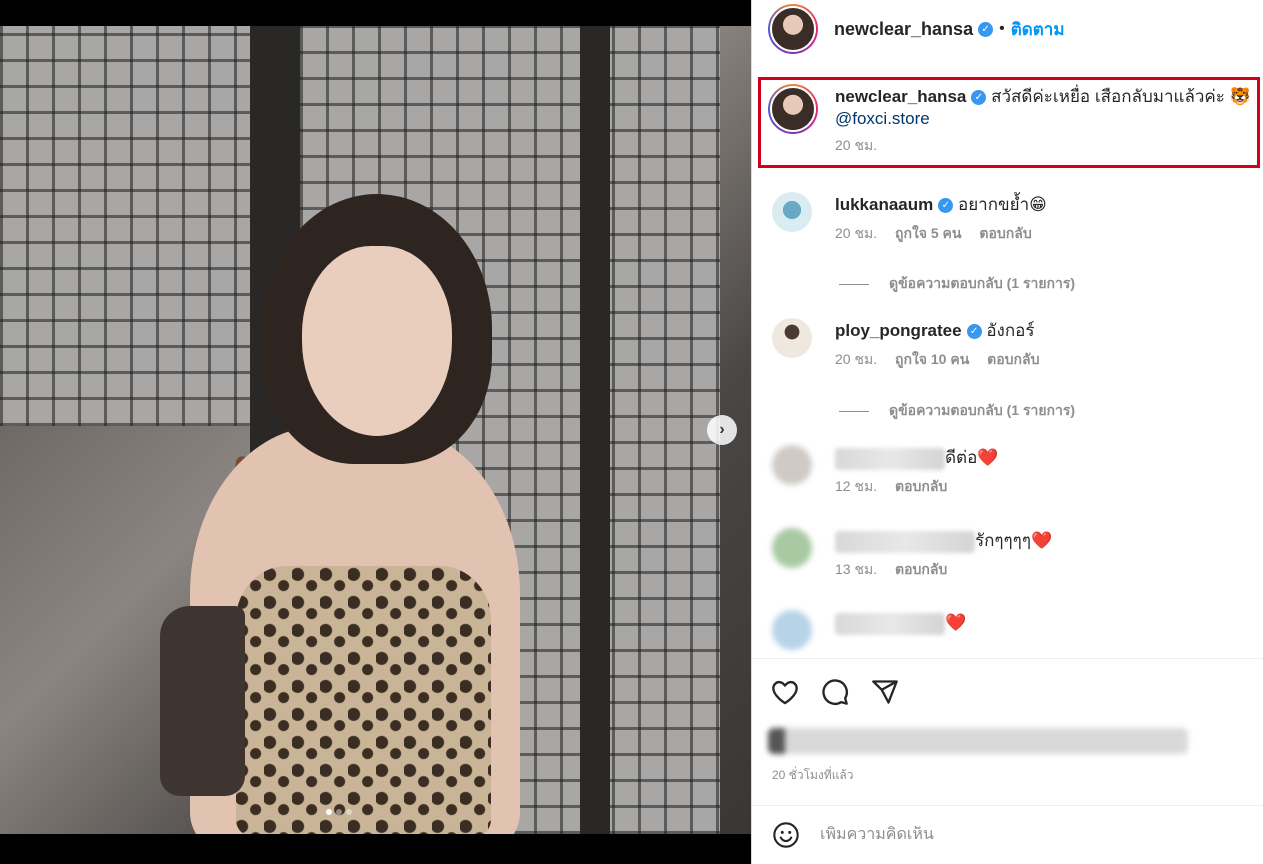 The image size is (1263, 864). I want to click on author-avatar, so click(793, 29).